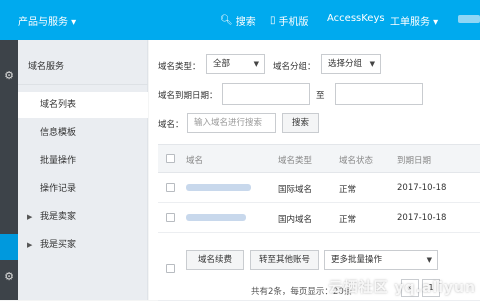  I want to click on domain-group-label: 域名分组：, so click(294, 66).